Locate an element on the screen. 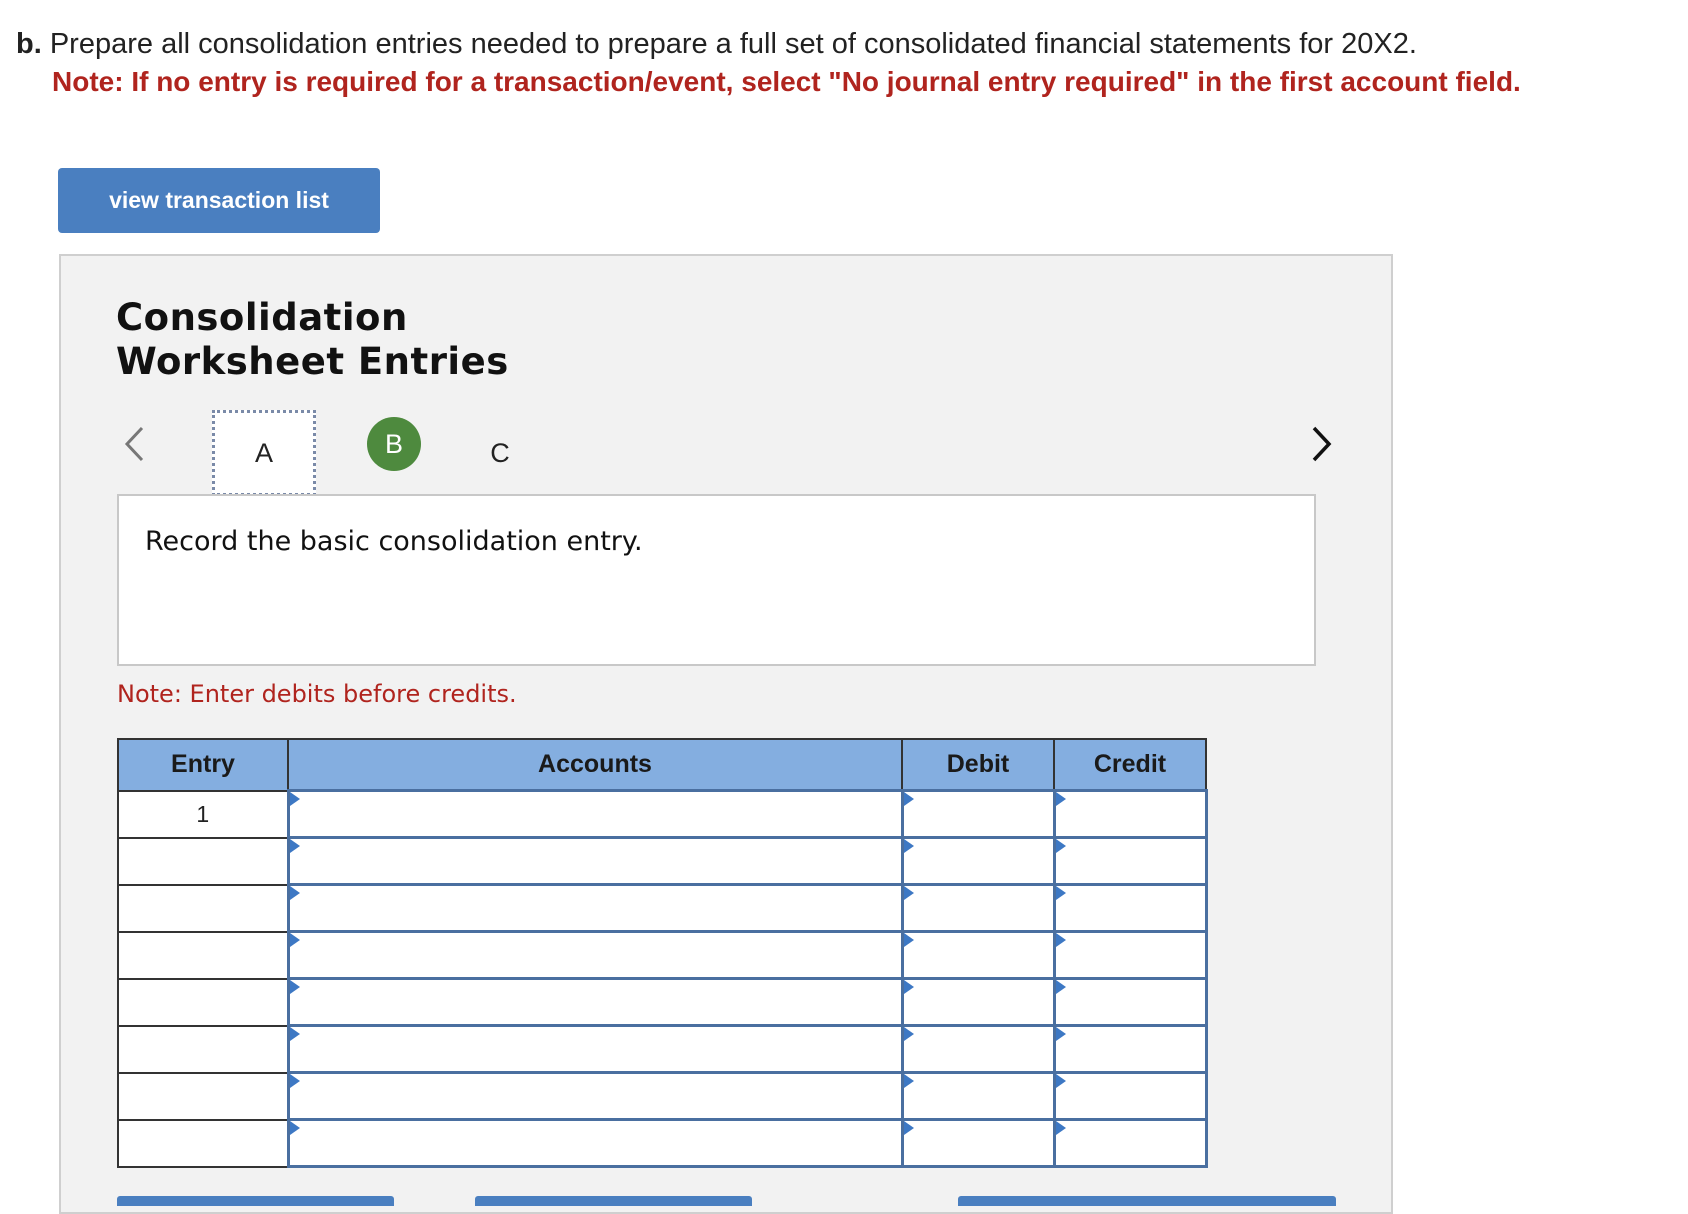 This screenshot has height=1214, width=1688. journal-header-row: Entry Accounts Debit Credit is located at coordinates (662, 765).